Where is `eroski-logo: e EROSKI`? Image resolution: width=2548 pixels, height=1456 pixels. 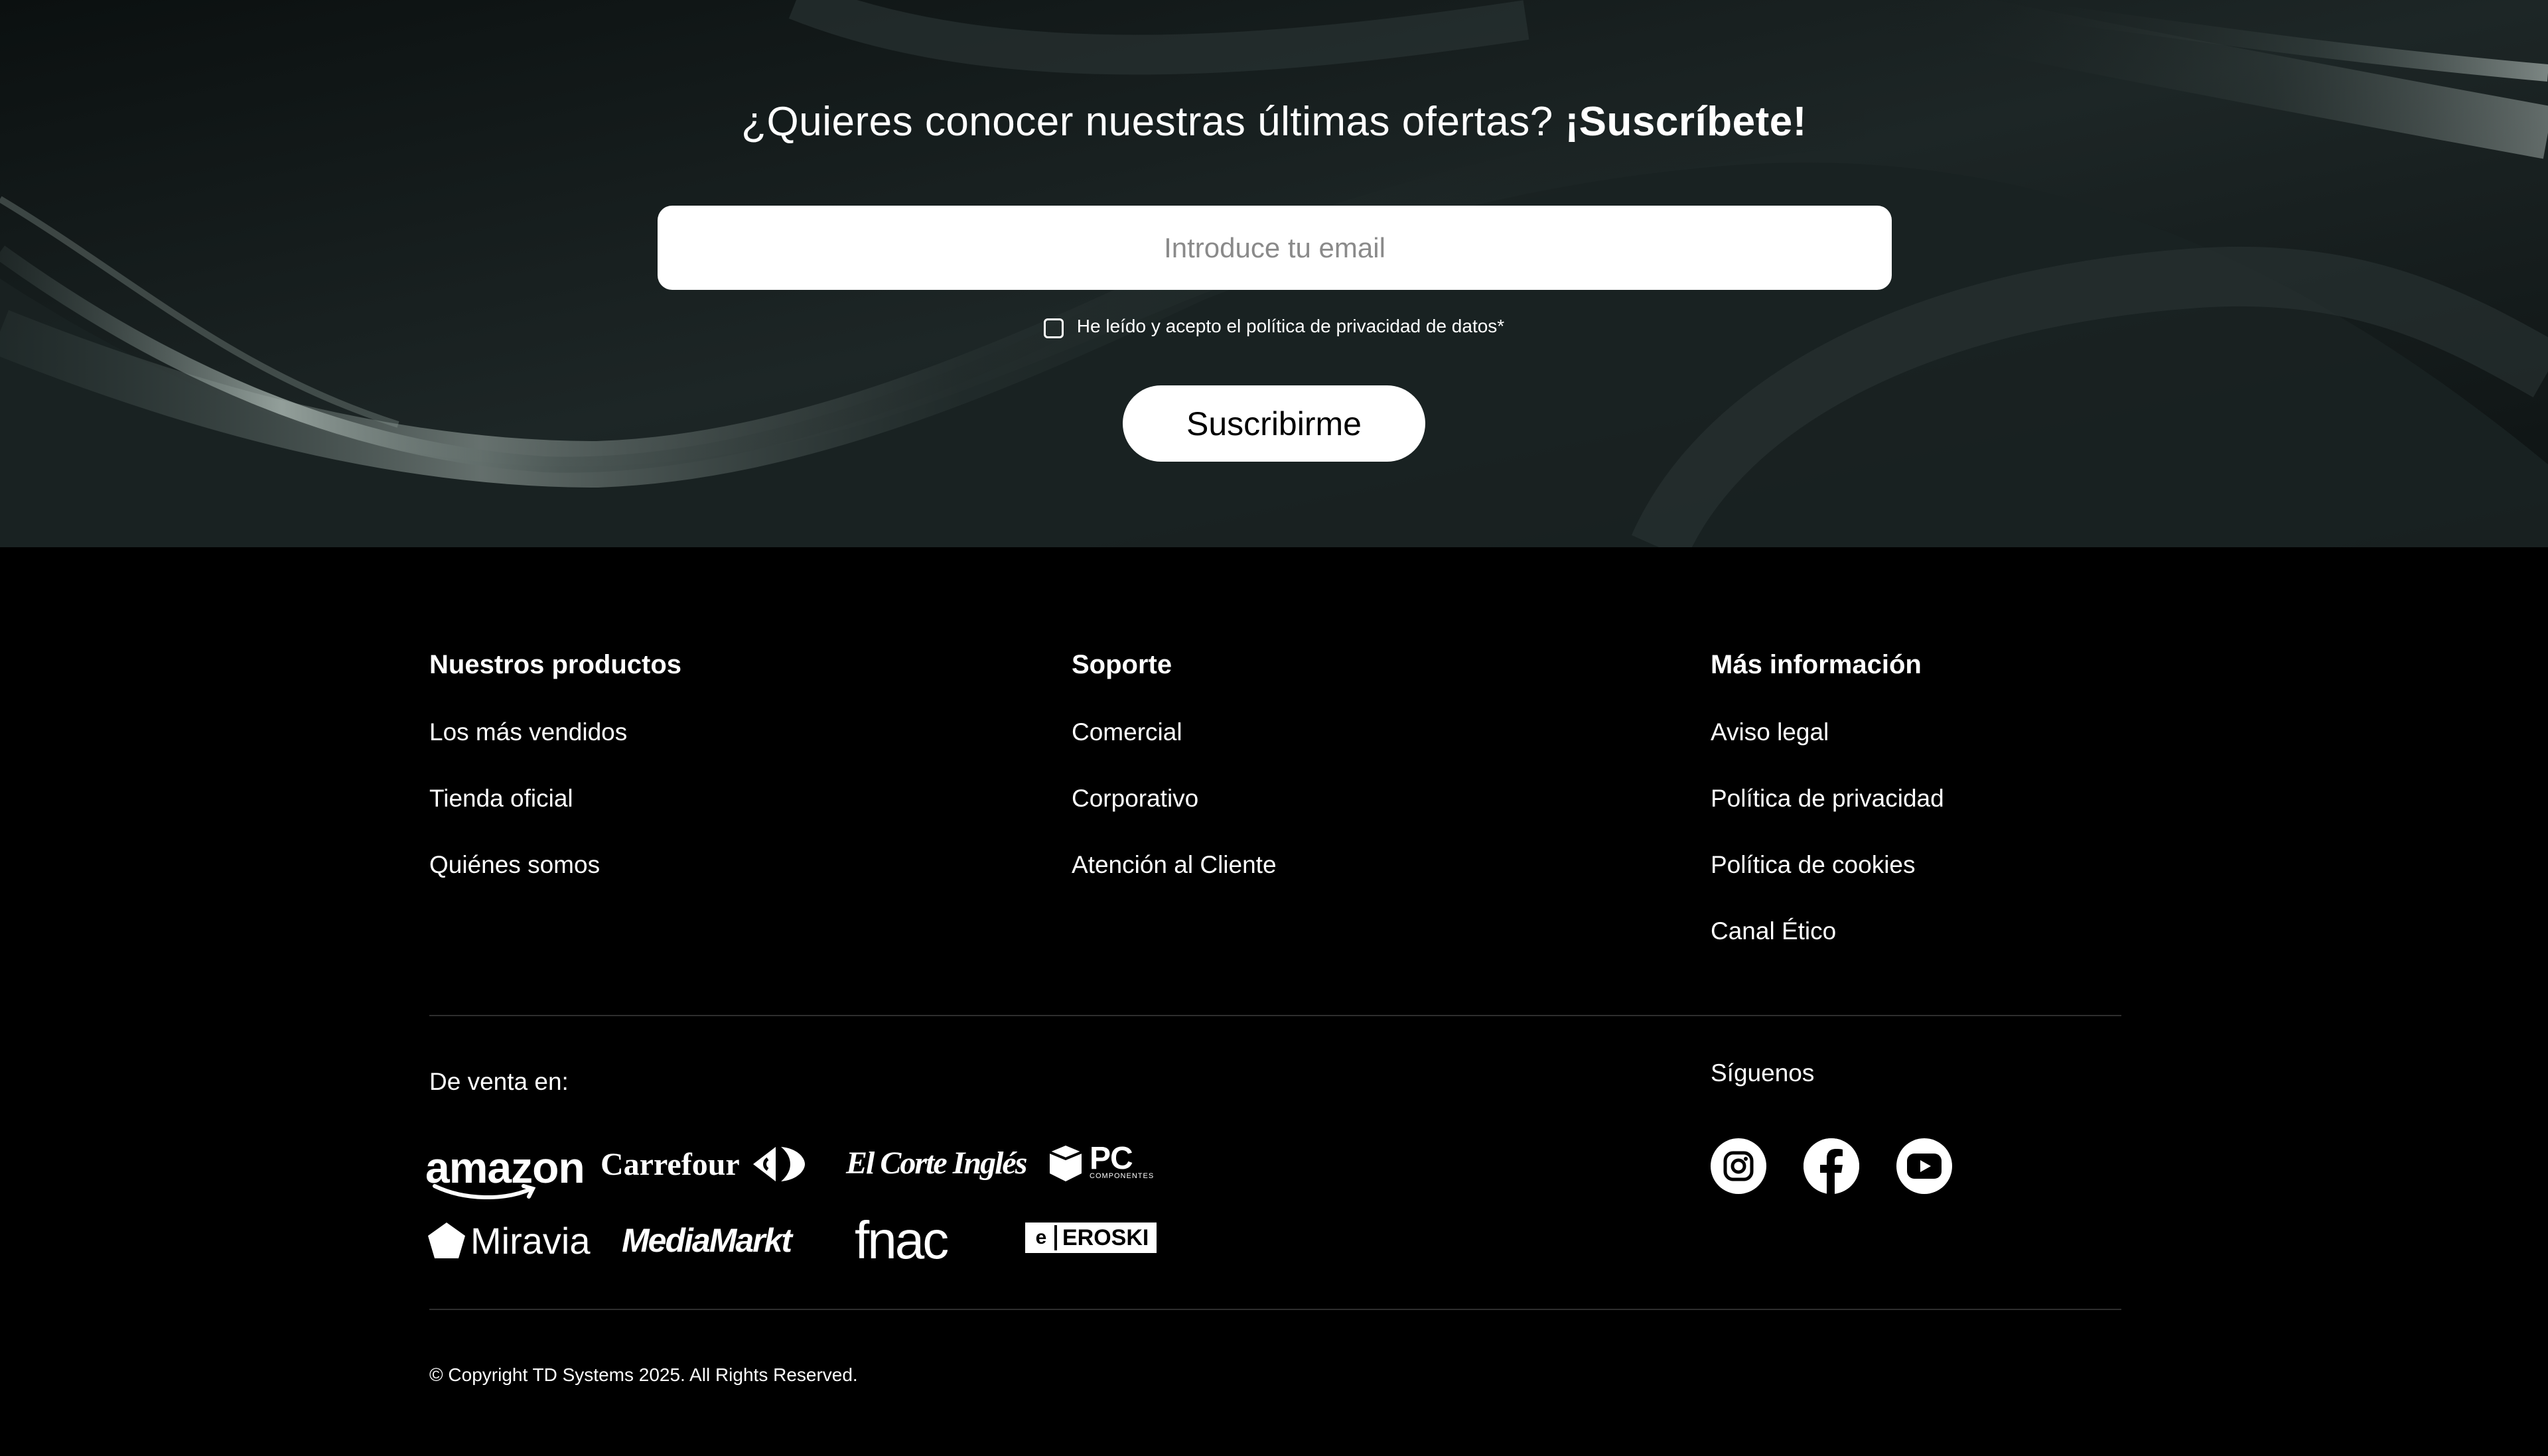 eroski-logo: e EROSKI is located at coordinates (1091, 1238).